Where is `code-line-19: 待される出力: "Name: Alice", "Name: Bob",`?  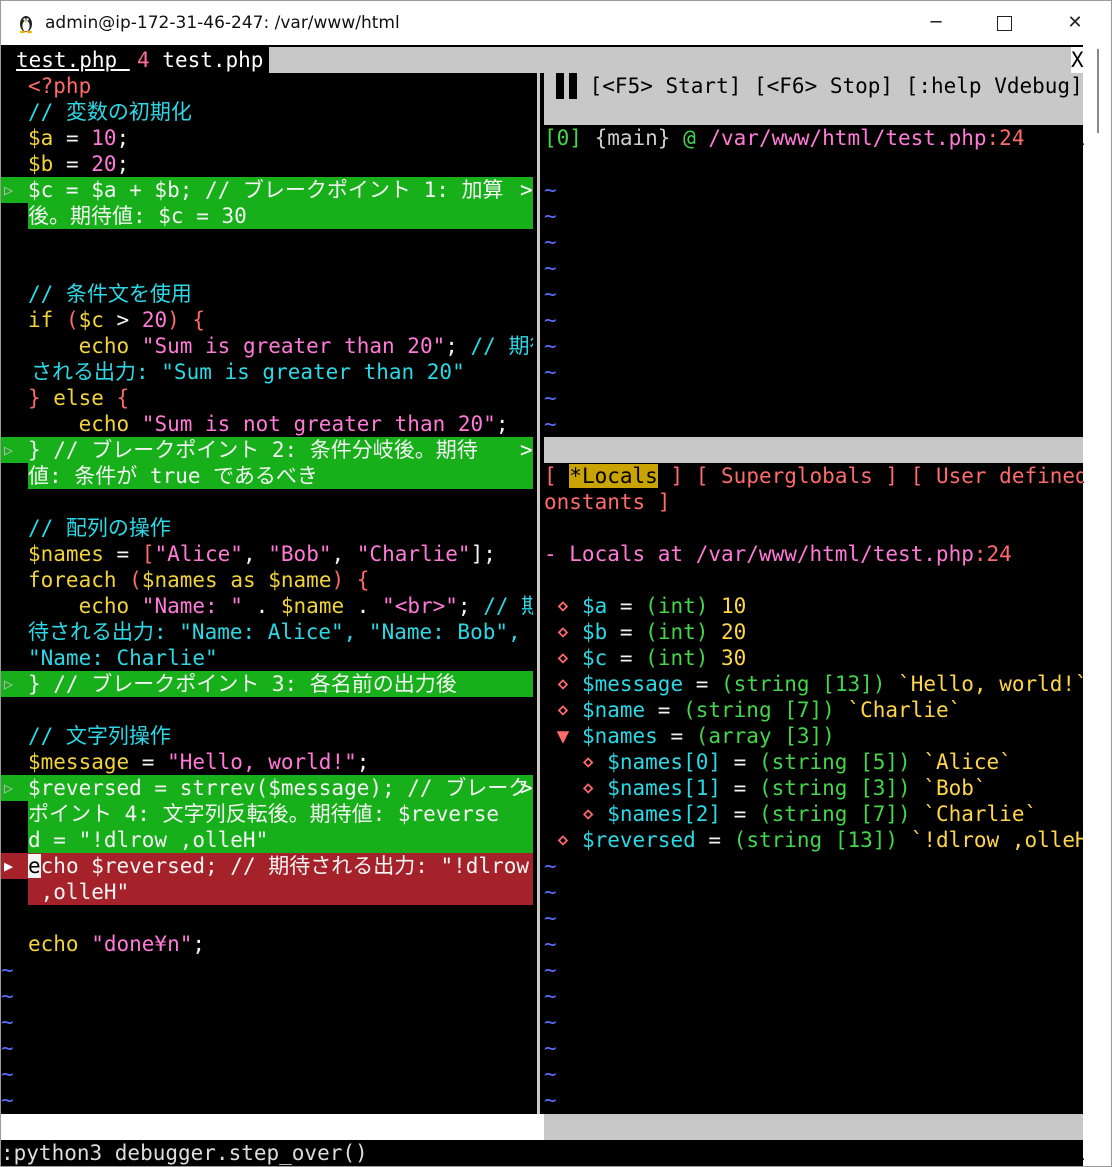 code-line-19: 待される出力: "Name: Alice", "Name: Bob", is located at coordinates (274, 632).